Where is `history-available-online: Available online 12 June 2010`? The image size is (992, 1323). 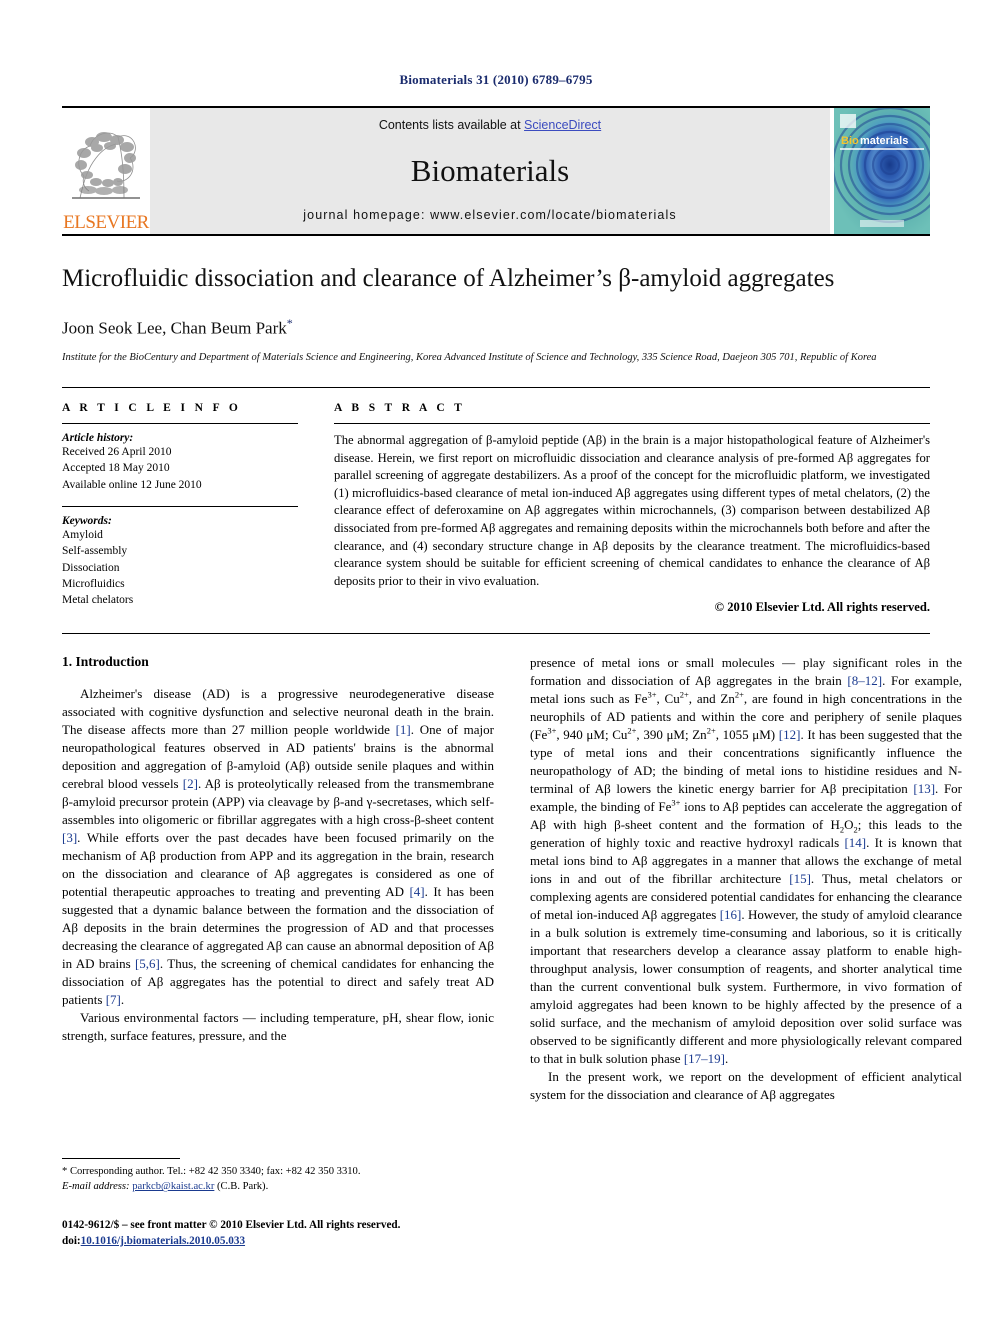 history-available-online: Available online 12 June 2010 is located at coordinates (132, 484).